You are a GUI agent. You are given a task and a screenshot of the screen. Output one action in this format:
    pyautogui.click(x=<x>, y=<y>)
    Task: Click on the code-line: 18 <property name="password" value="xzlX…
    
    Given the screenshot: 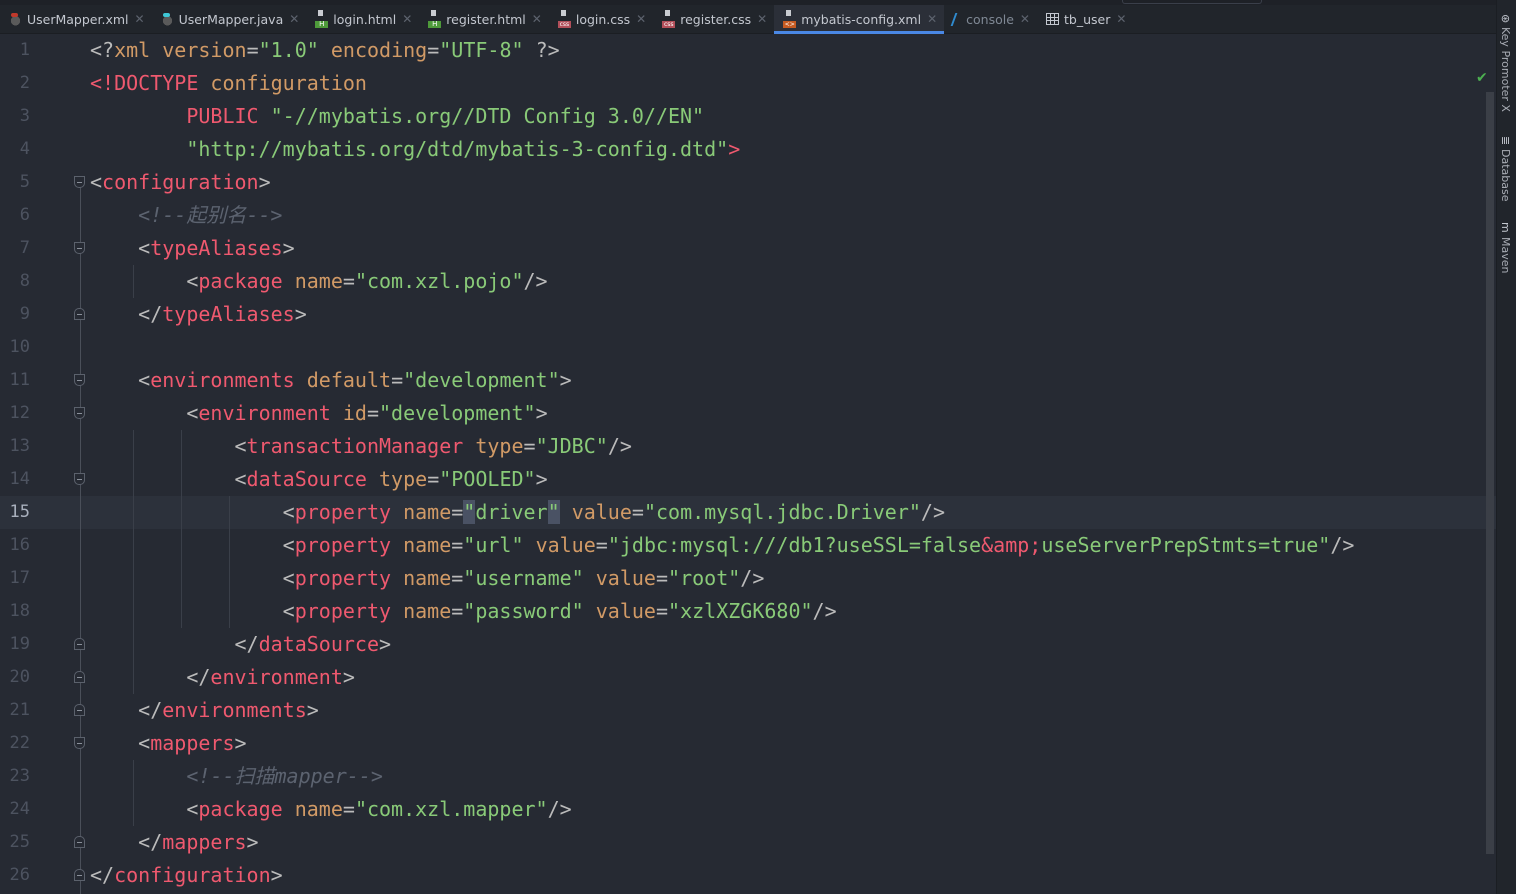 What is the action you would take?
    pyautogui.click(x=740, y=611)
    